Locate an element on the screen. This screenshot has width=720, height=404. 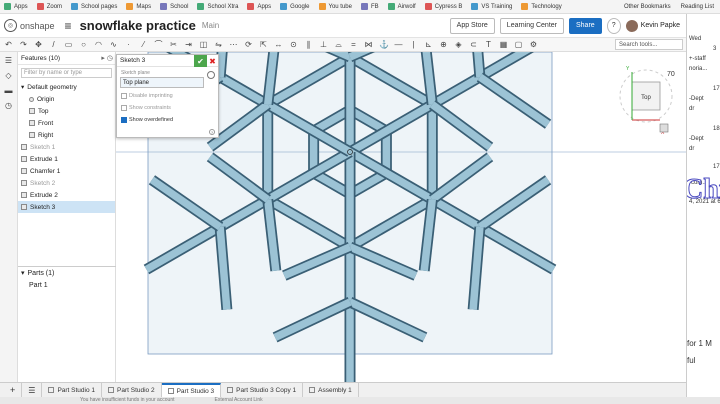
cancel-x-icon: ✖ is located at coordinates (212, 61).